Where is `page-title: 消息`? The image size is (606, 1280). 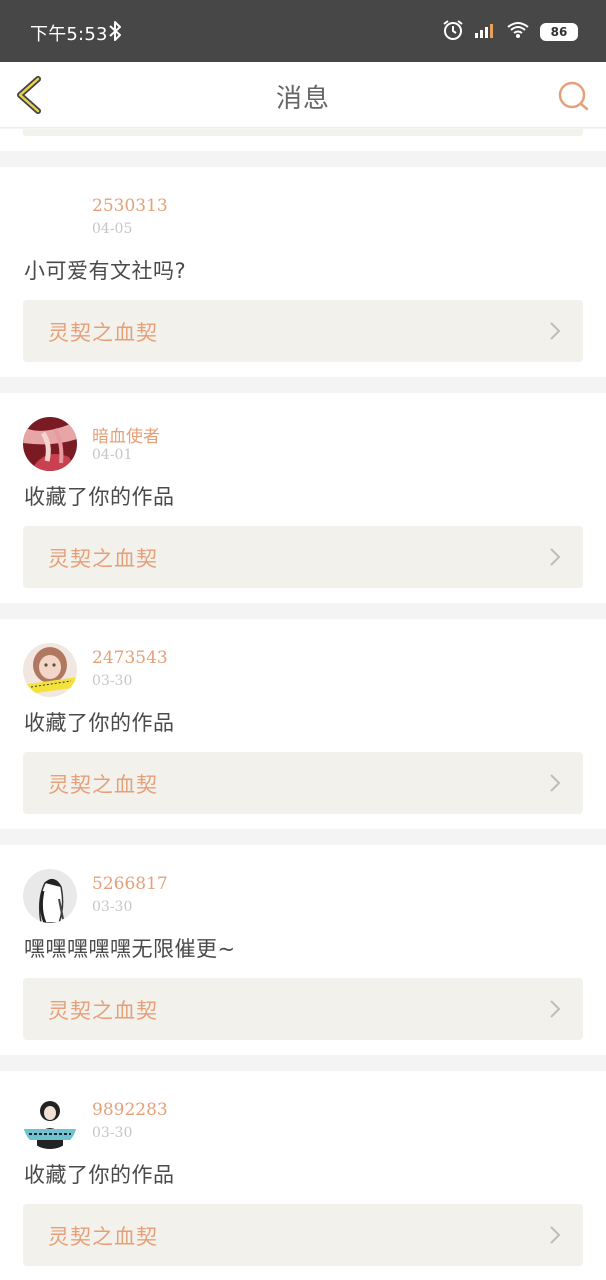
page-title: 消息 is located at coordinates (302, 99).